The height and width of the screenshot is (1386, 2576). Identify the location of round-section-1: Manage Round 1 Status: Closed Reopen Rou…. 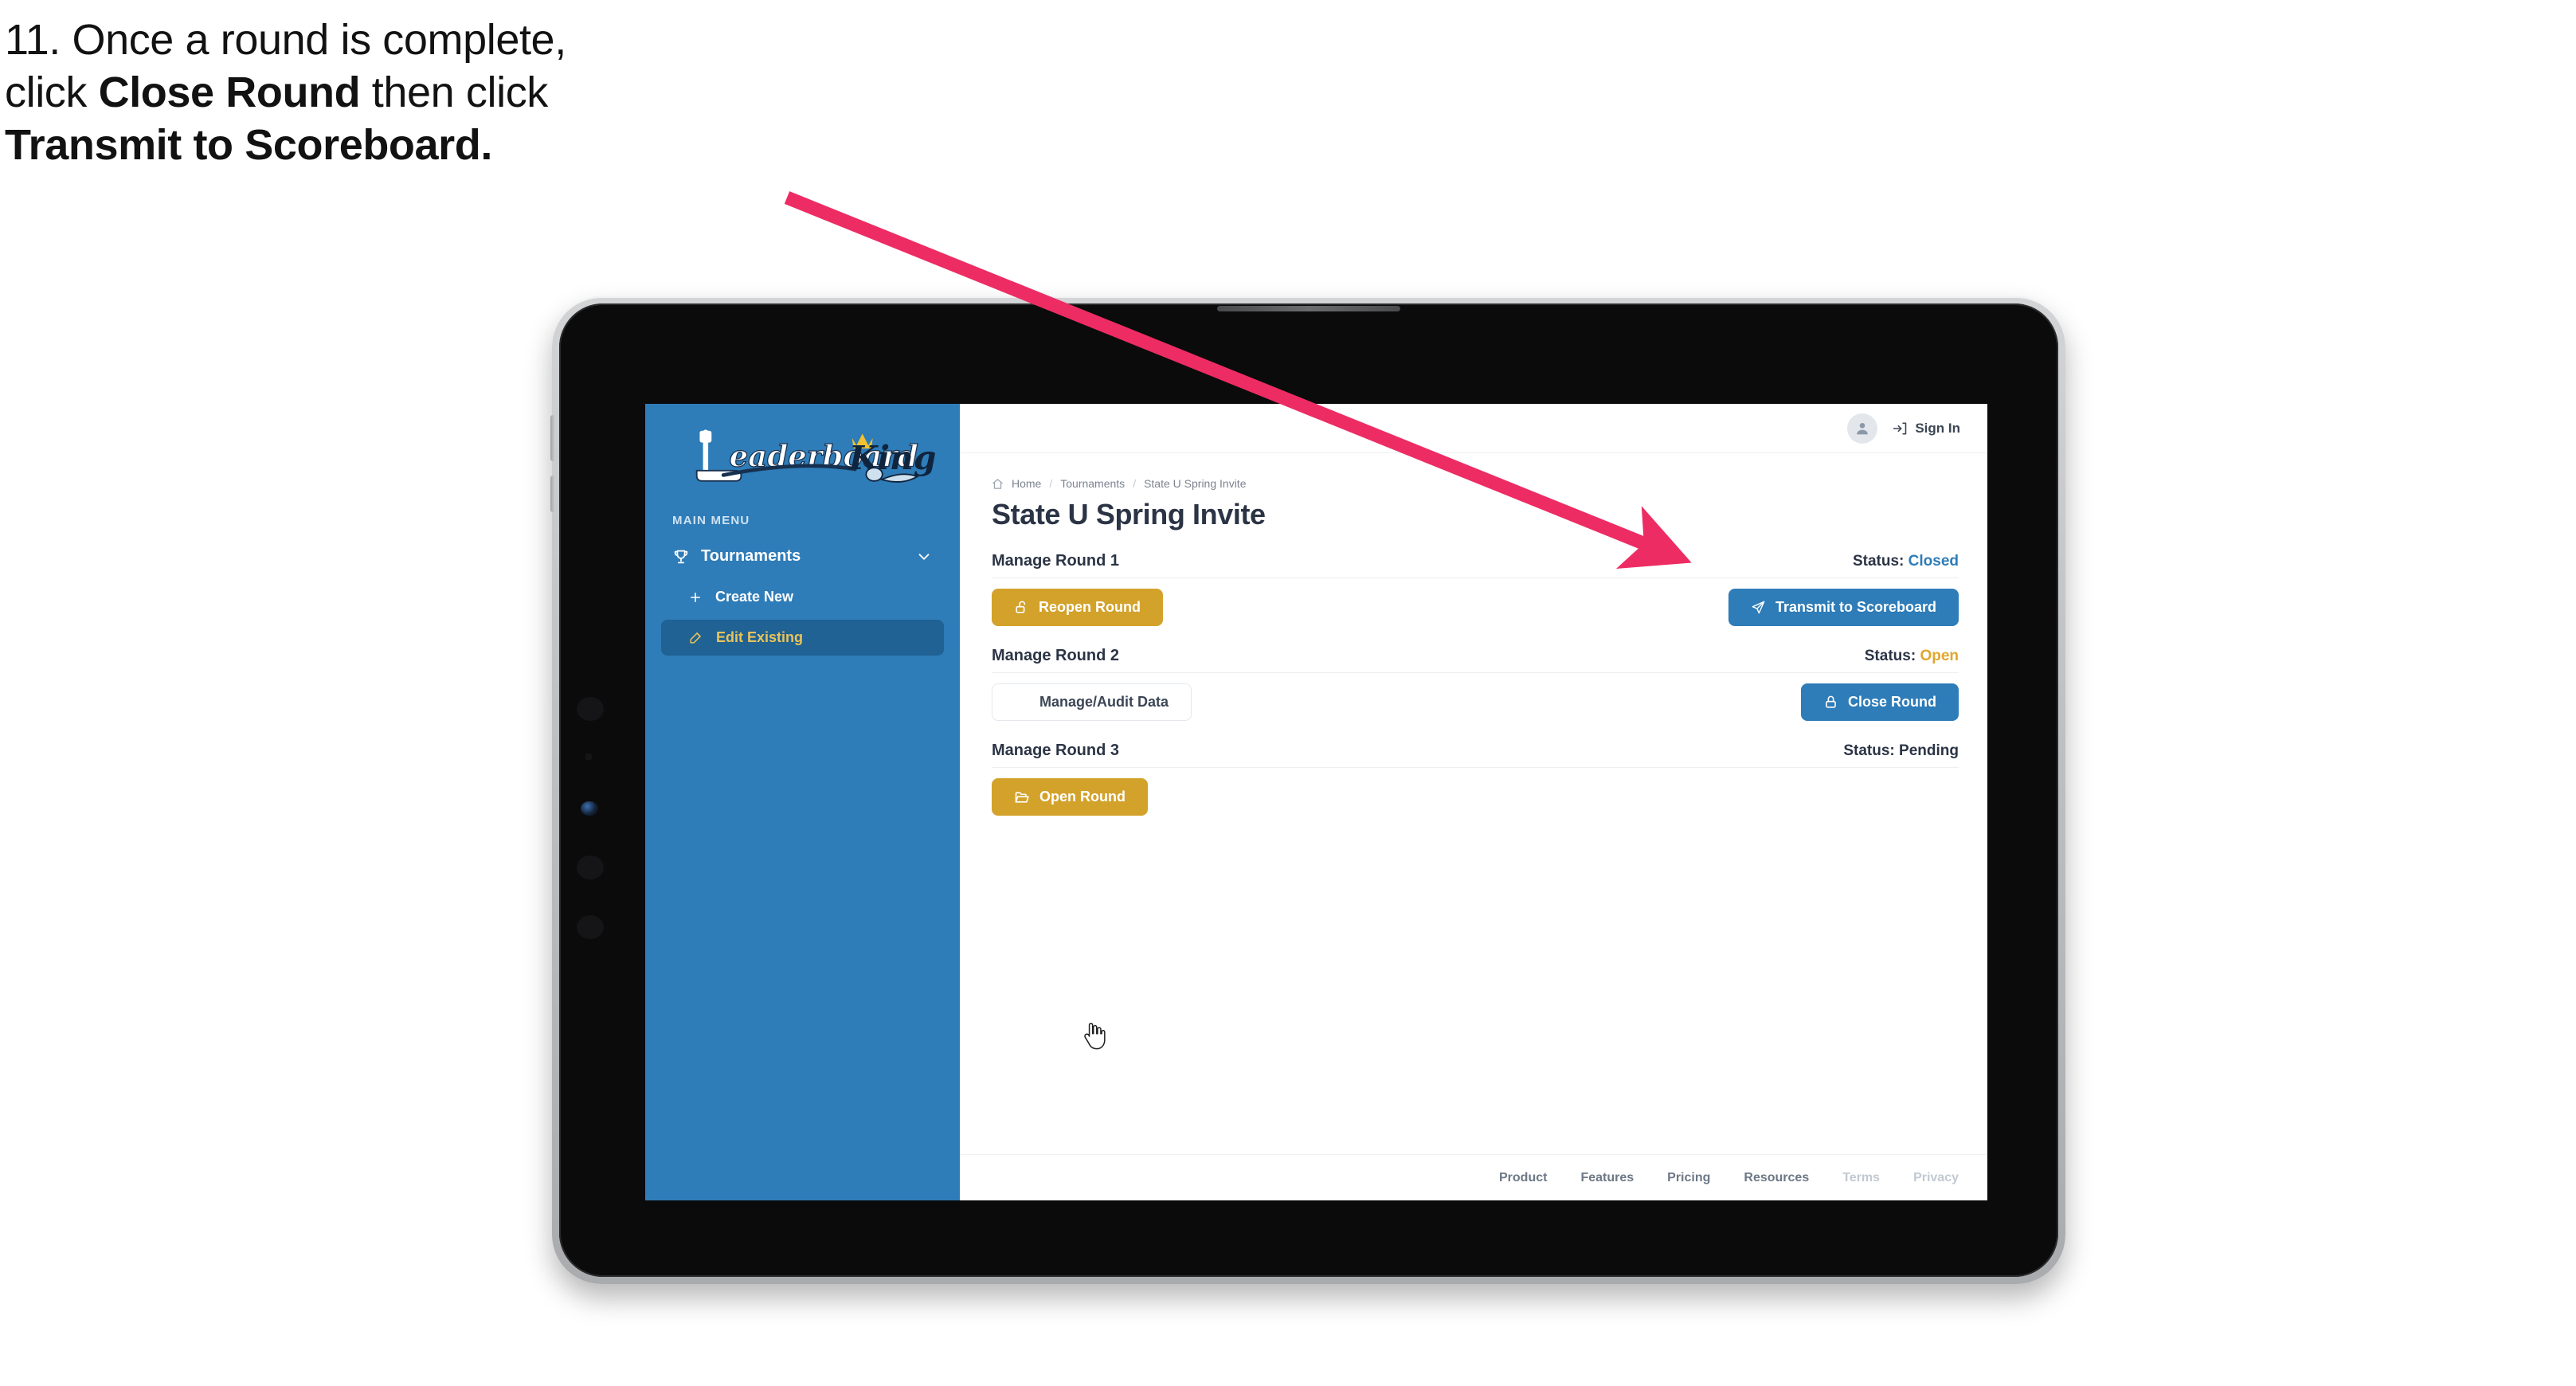
(1475, 589).